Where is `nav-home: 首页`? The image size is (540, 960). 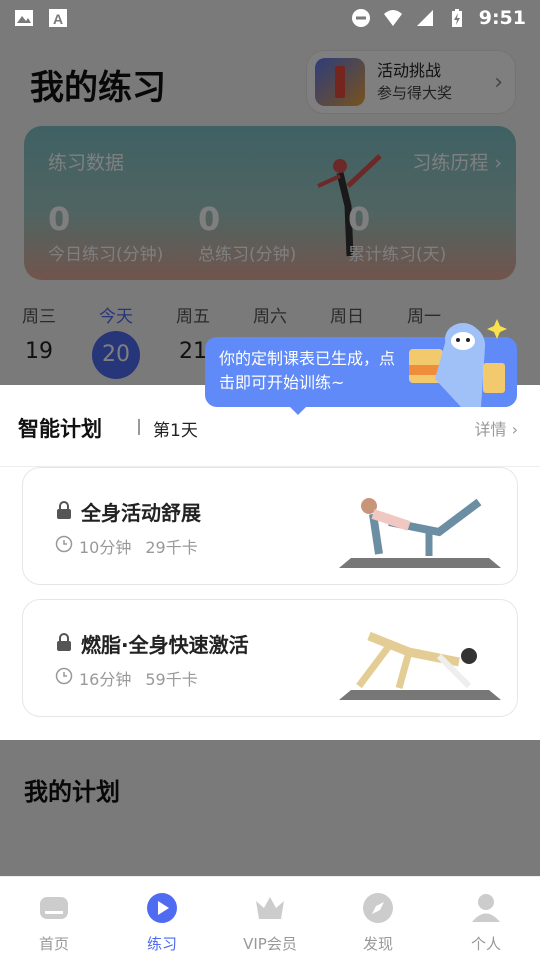 nav-home: 首页 is located at coordinates (54, 918).